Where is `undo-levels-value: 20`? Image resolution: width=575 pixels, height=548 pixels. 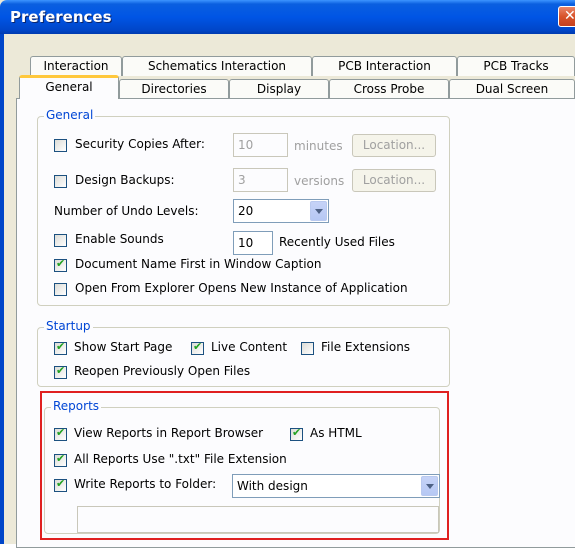
undo-levels-value: 20 is located at coordinates (246, 211).